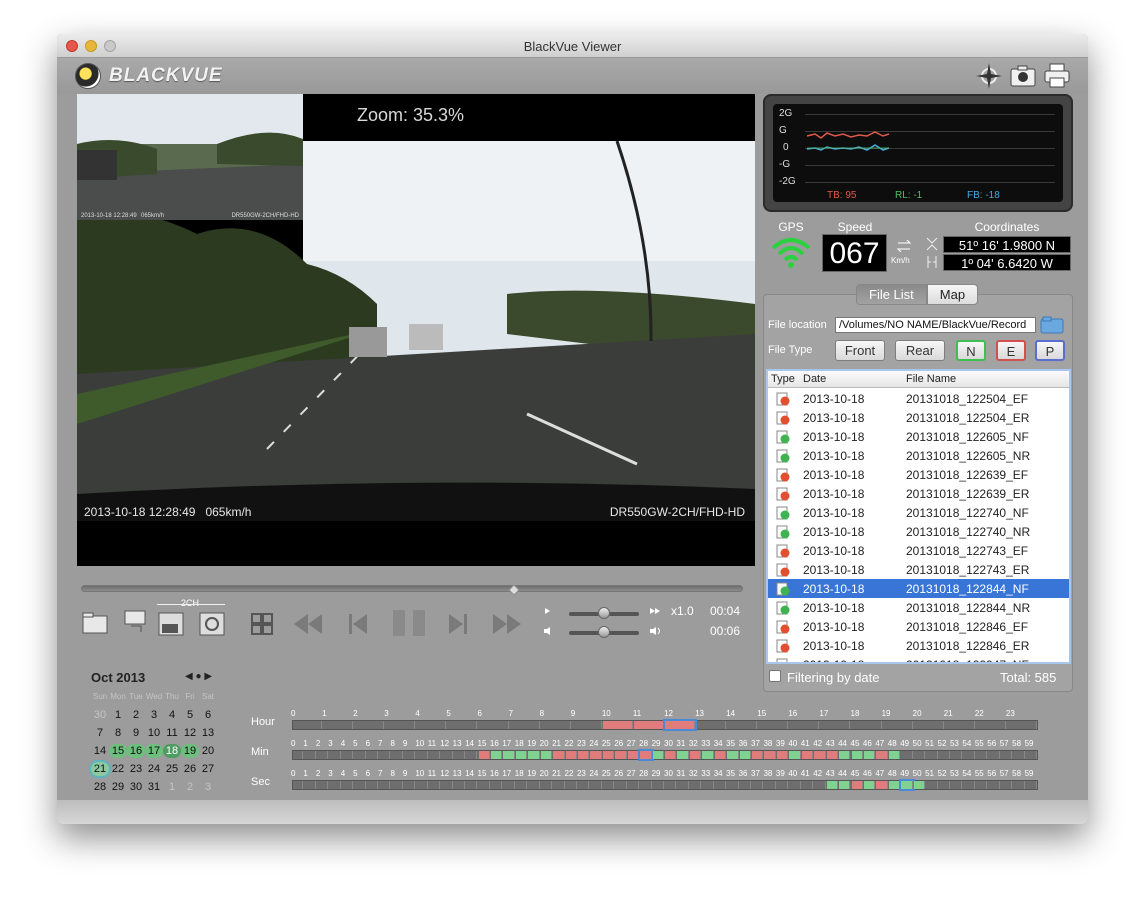 The image size is (1145, 904). Describe the element at coordinates (100, 787) in the screenshot. I see `calendar-day: 28` at that location.